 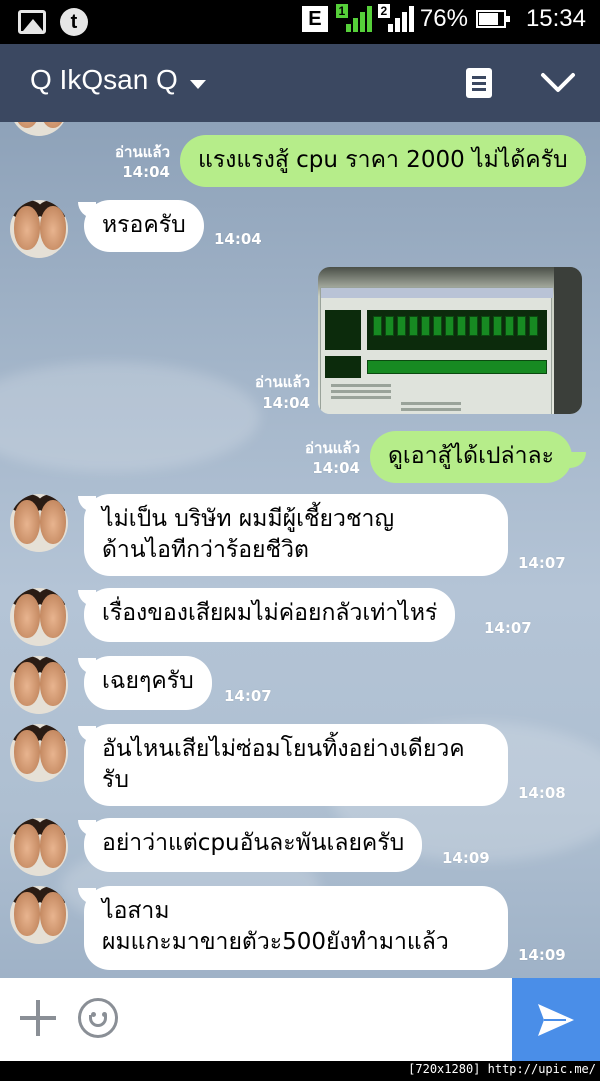 What do you see at coordinates (296, 765) in the screenshot?
I see `message-bubble: อันไหนเสียไม่ซ่อมโยนทิ้งอย่างเดียวค รับ` at bounding box center [296, 765].